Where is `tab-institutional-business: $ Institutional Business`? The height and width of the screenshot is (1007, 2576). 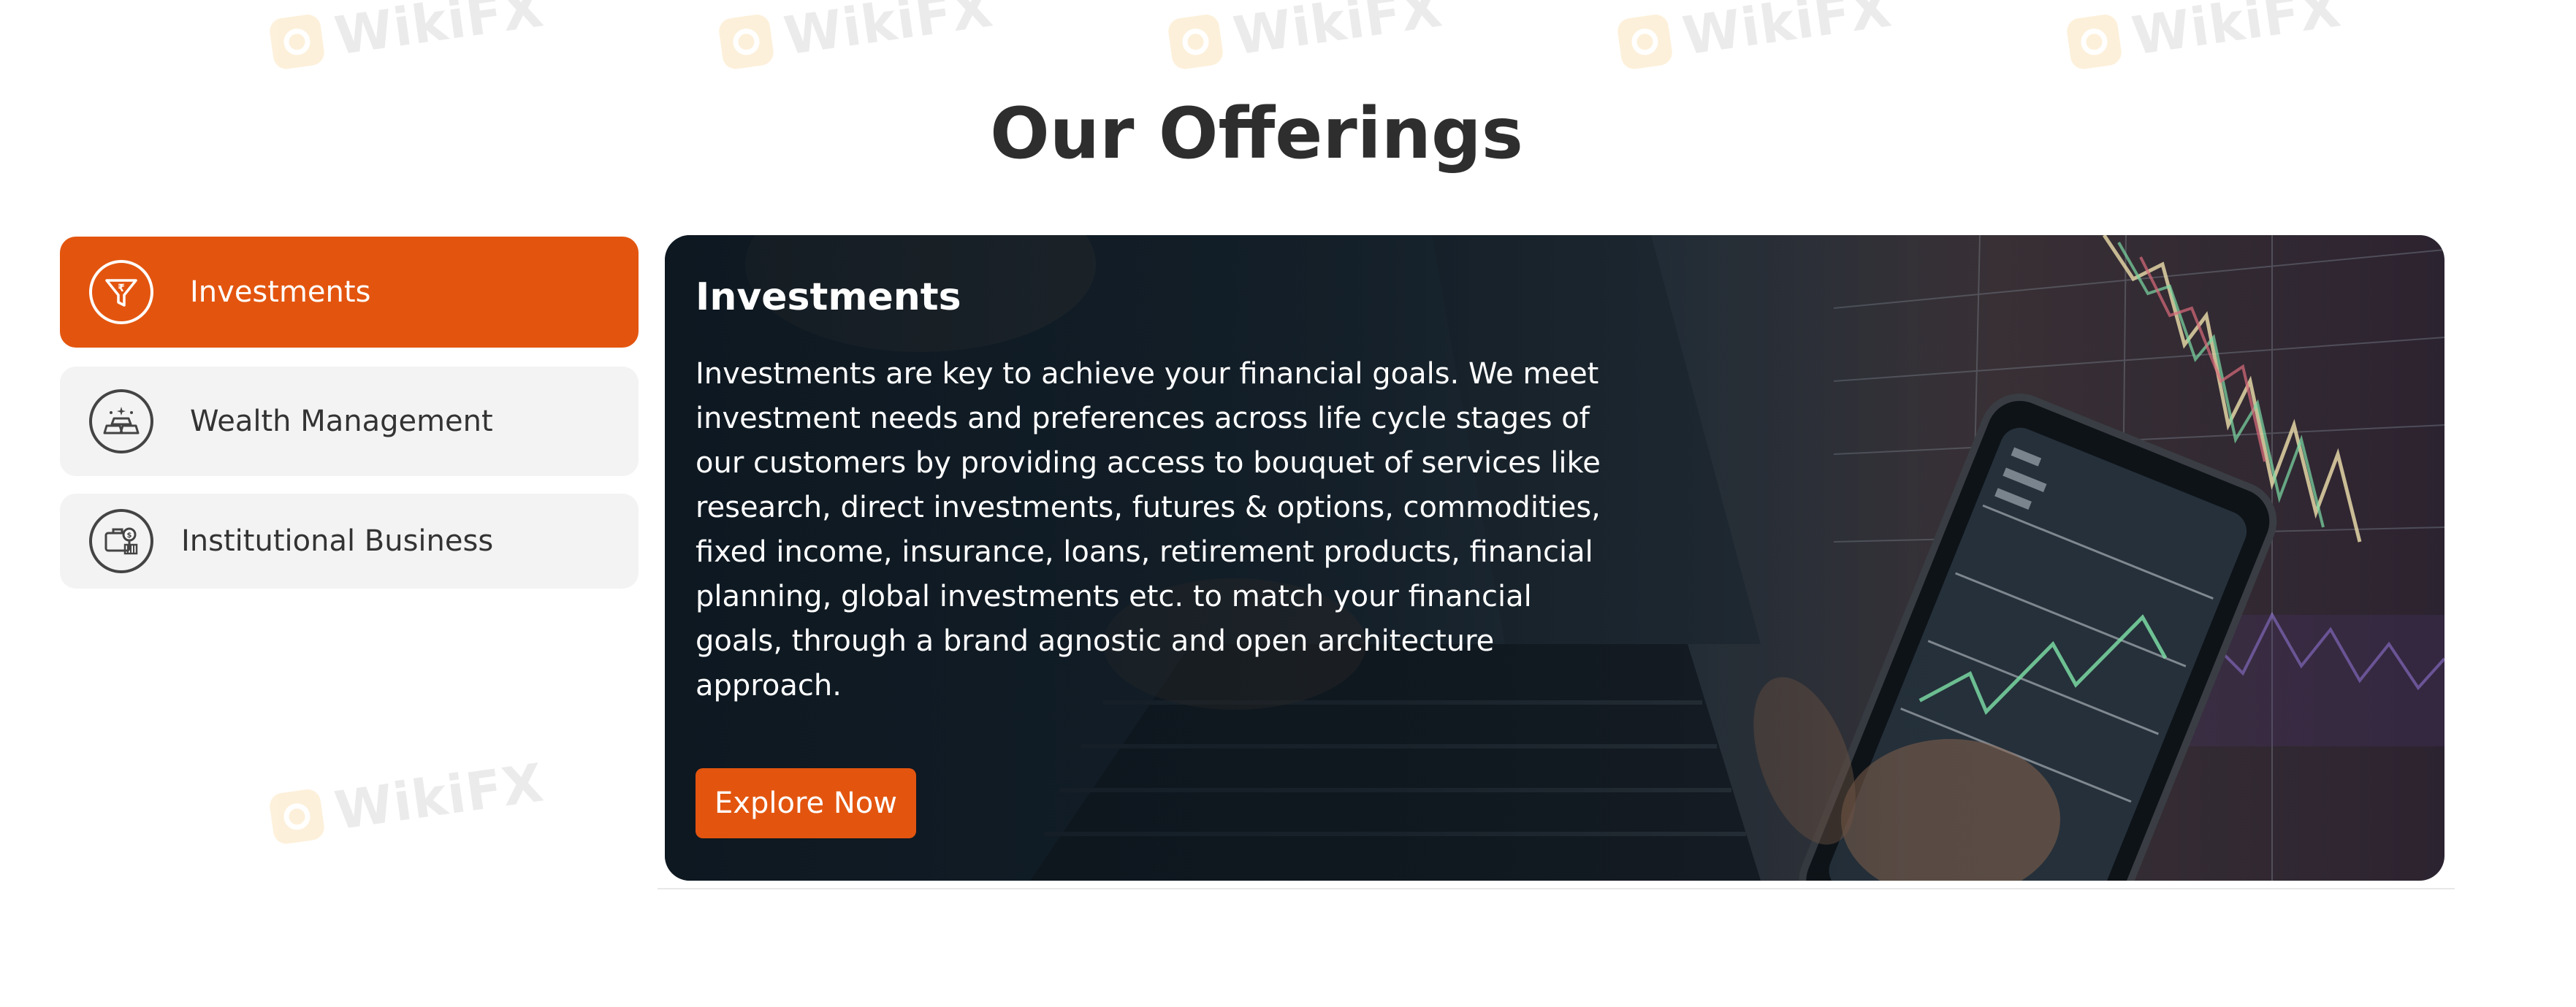 tab-institutional-business: $ Institutional Business is located at coordinates (350, 541).